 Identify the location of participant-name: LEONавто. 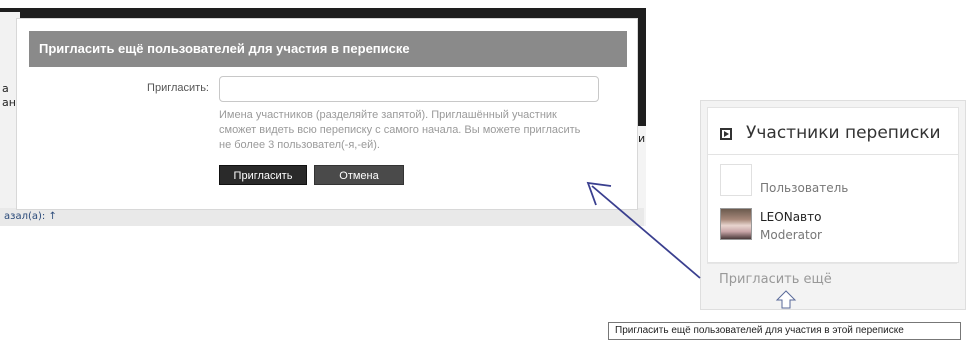
(790, 217).